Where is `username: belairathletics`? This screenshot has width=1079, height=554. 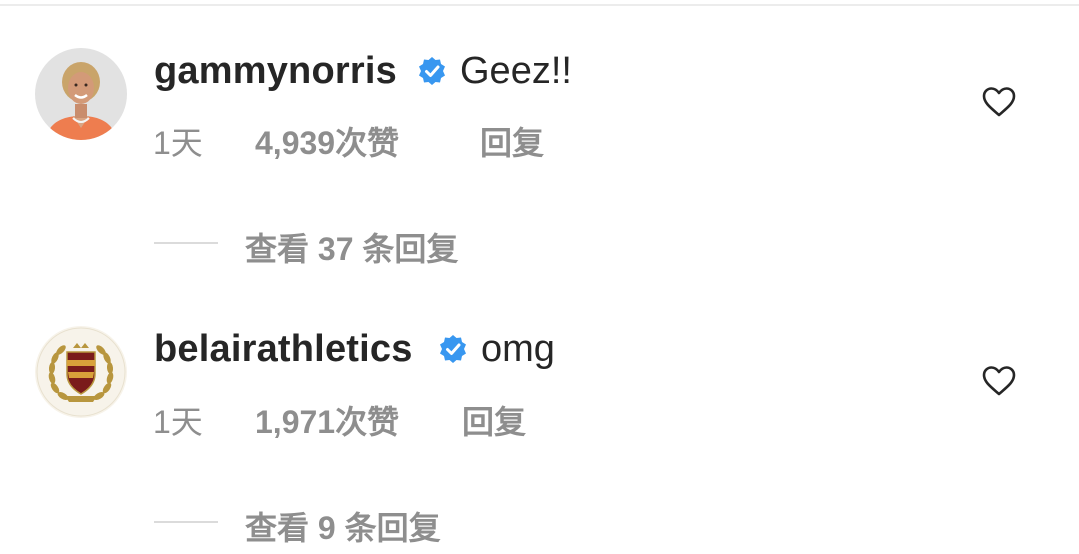 username: belairathletics is located at coordinates (283, 349).